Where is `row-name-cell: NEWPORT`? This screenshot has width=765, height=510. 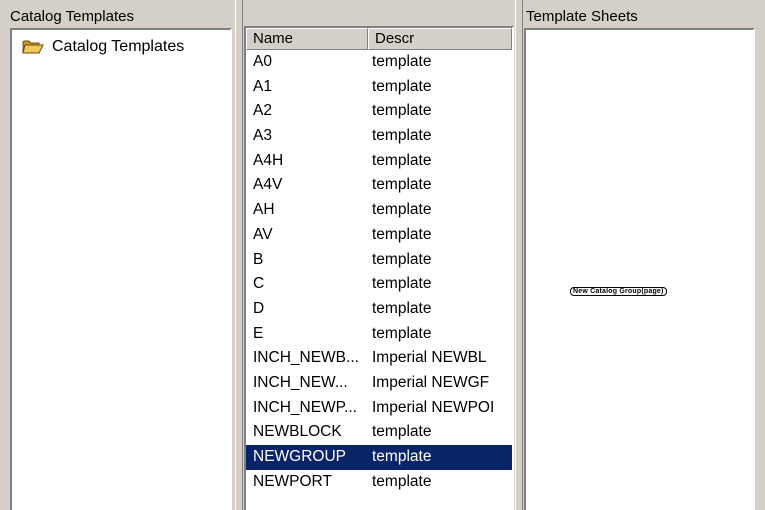 row-name-cell: NEWPORT is located at coordinates (292, 481).